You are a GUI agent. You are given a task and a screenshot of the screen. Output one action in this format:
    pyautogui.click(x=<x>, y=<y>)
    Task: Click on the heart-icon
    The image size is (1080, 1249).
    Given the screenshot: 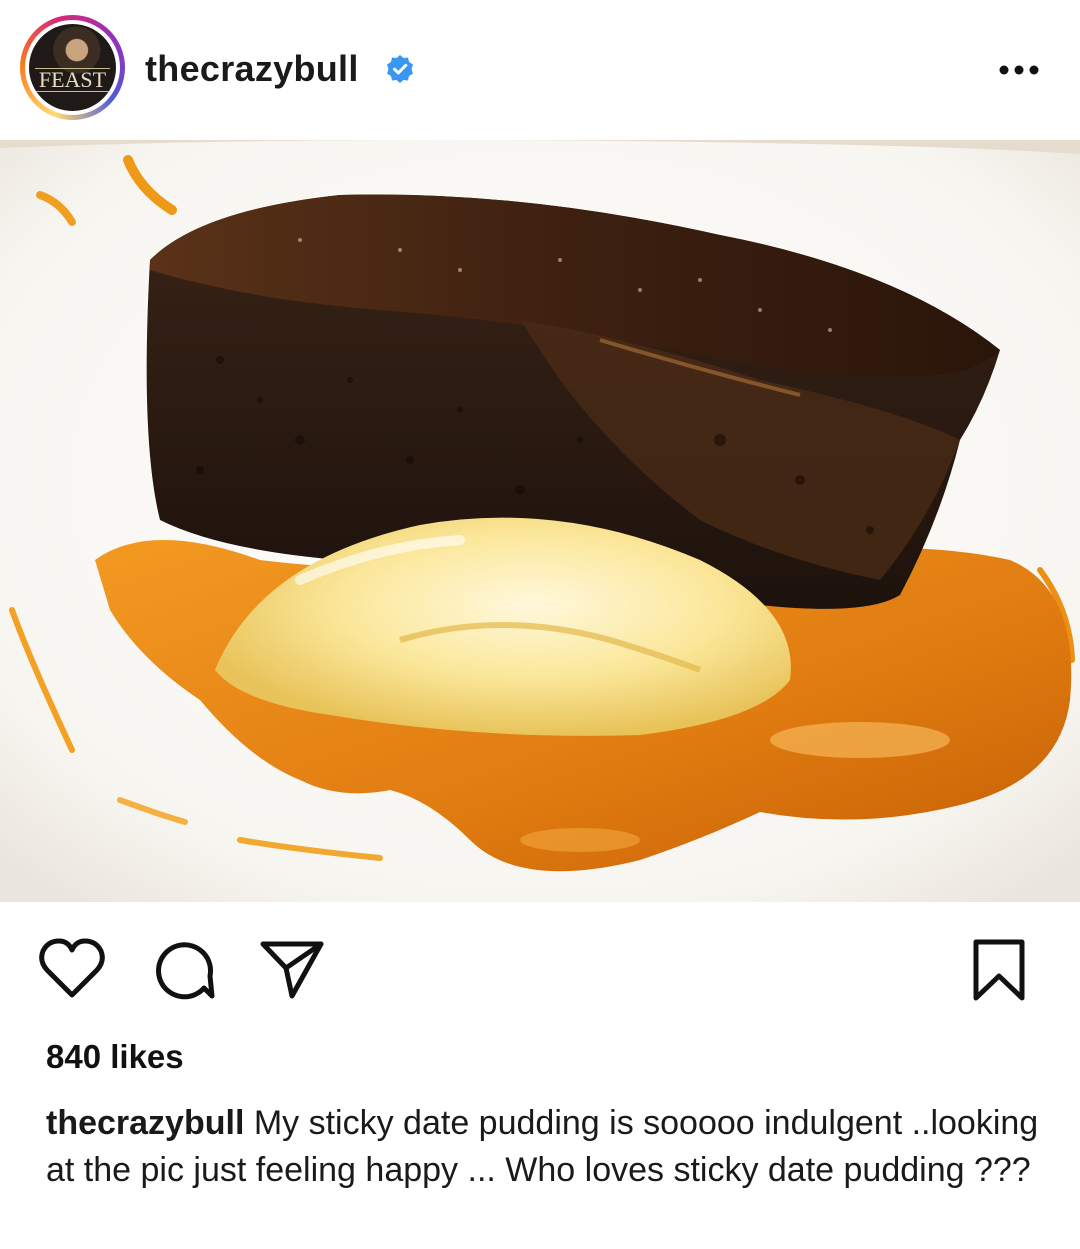 What is the action you would take?
    pyautogui.click(x=72, y=969)
    